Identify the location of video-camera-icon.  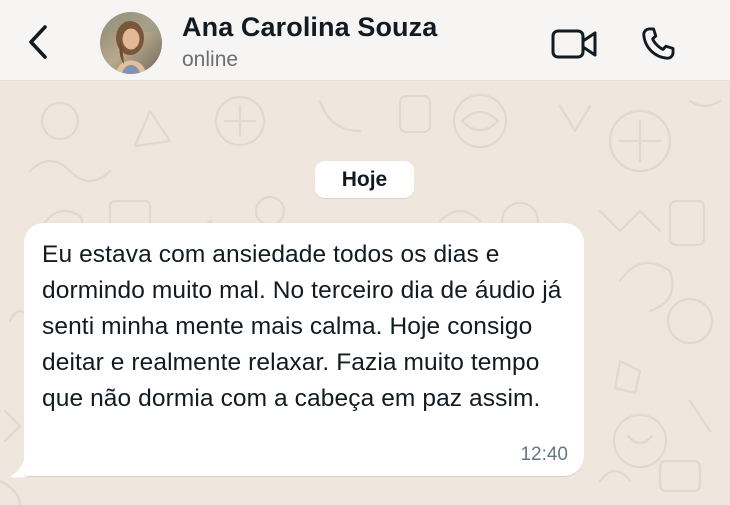
(574, 44).